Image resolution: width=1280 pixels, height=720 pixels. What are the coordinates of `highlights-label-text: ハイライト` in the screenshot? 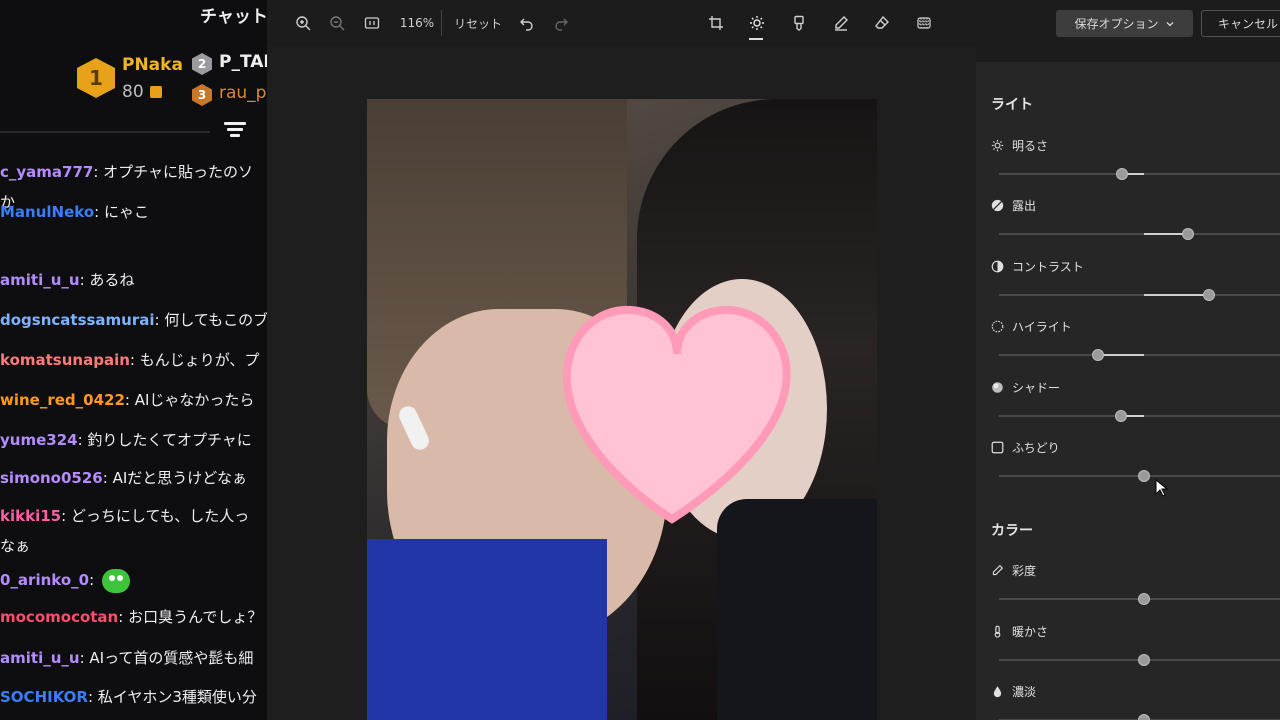 It's located at (1042, 327).